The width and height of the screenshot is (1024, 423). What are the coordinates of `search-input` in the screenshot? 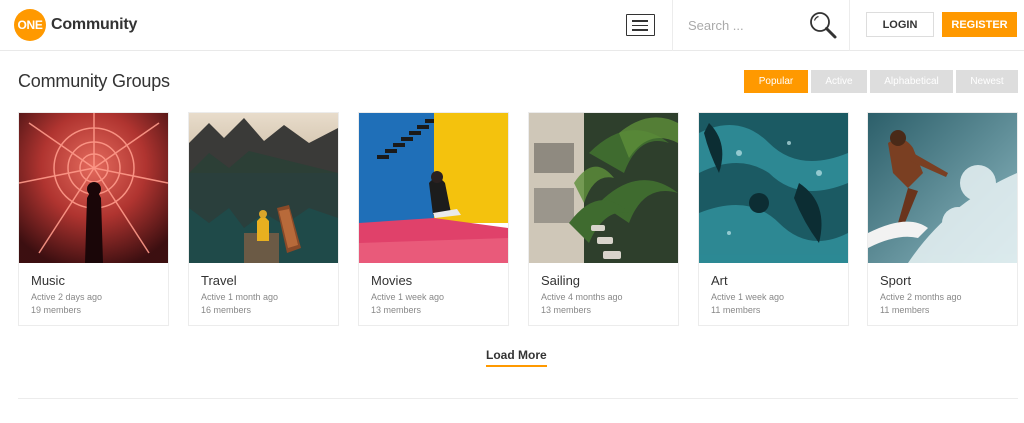 It's located at (743, 25).